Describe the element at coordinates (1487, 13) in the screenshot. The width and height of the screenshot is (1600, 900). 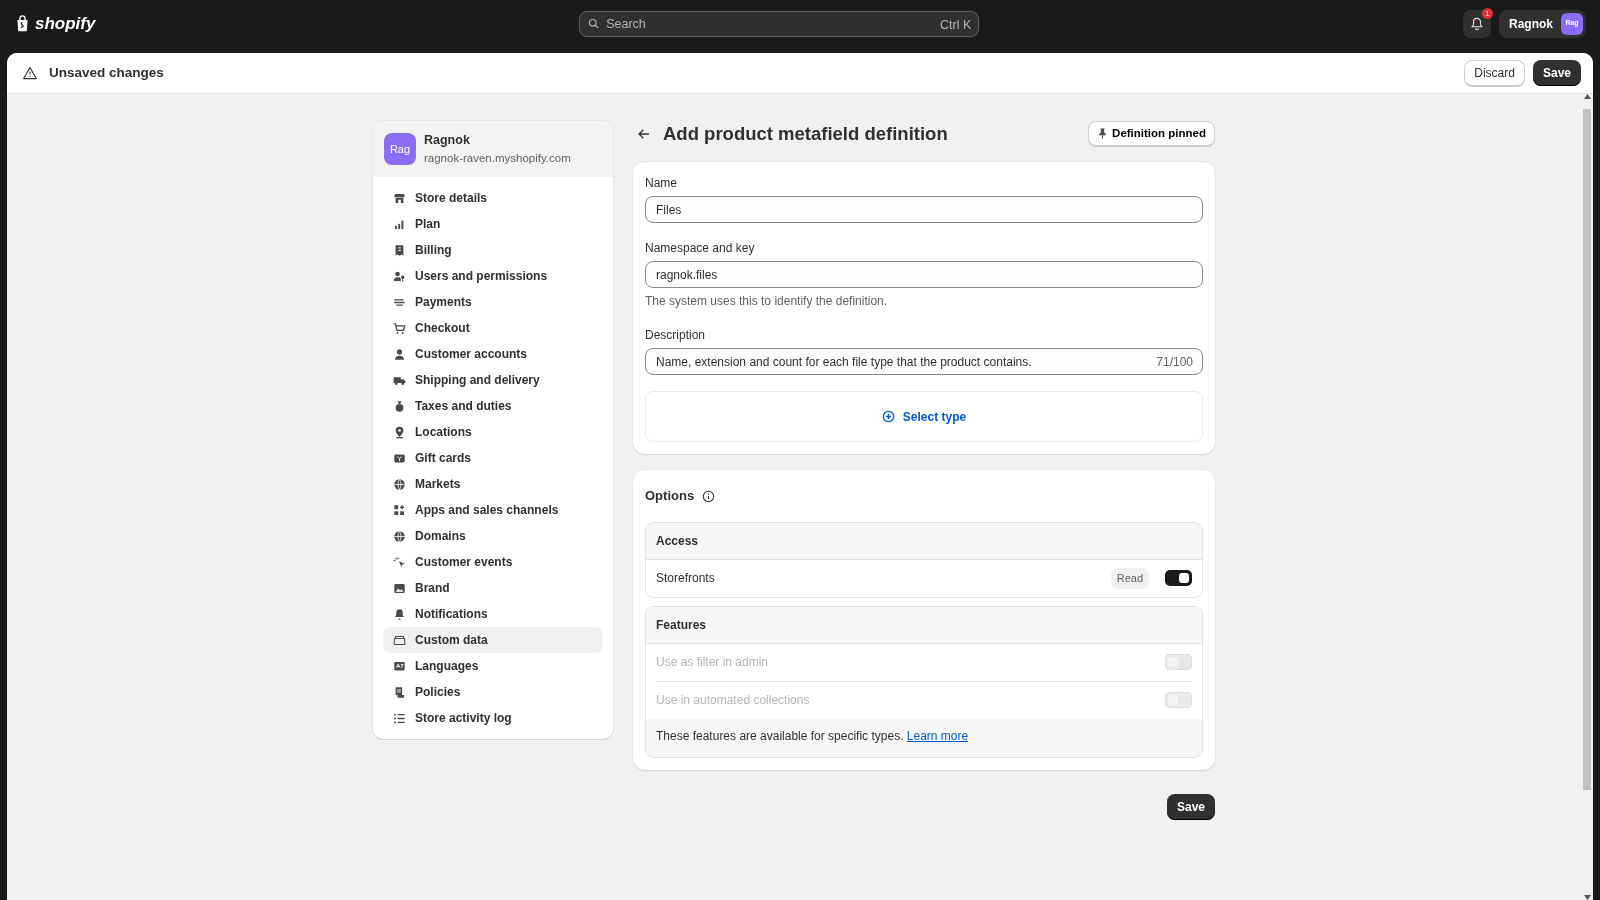
I see `notification-count: 1` at that location.